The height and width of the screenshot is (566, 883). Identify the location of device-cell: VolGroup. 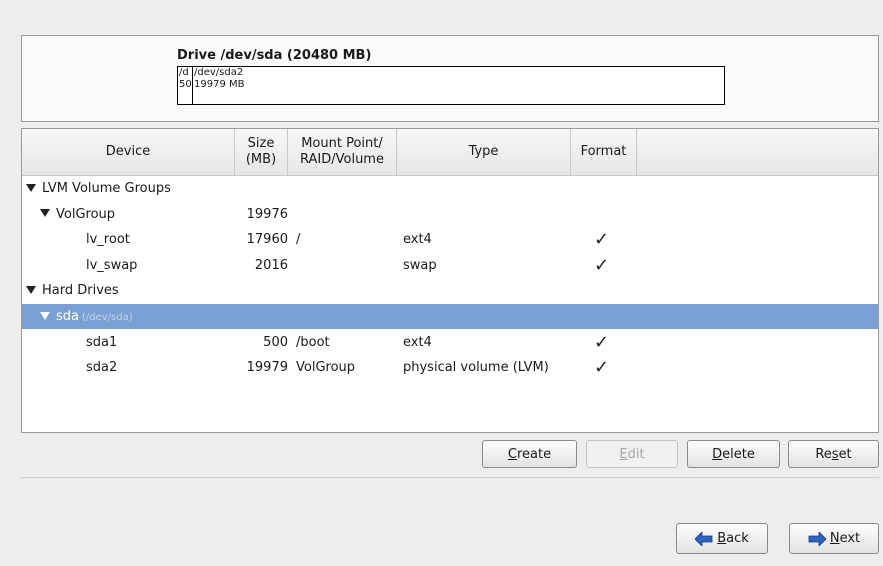
(77, 214).